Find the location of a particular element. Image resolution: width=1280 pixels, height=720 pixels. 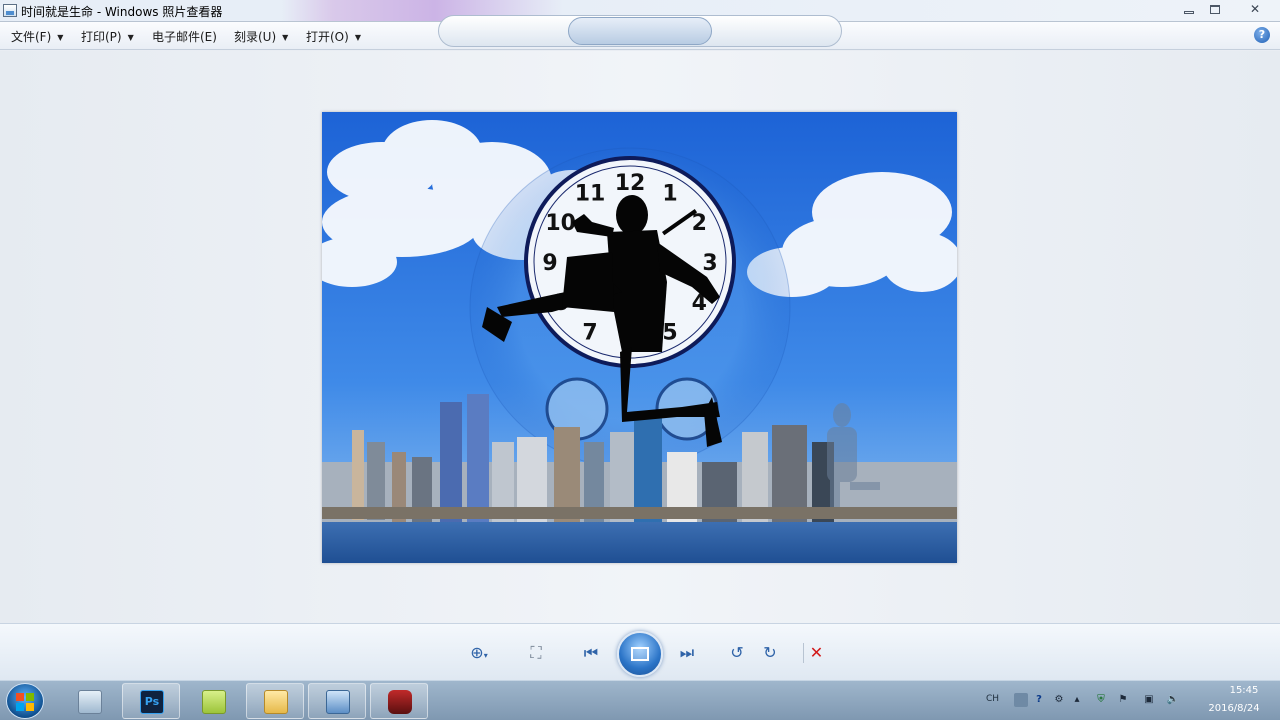

clock-numeral: 3 is located at coordinates (709, 263).